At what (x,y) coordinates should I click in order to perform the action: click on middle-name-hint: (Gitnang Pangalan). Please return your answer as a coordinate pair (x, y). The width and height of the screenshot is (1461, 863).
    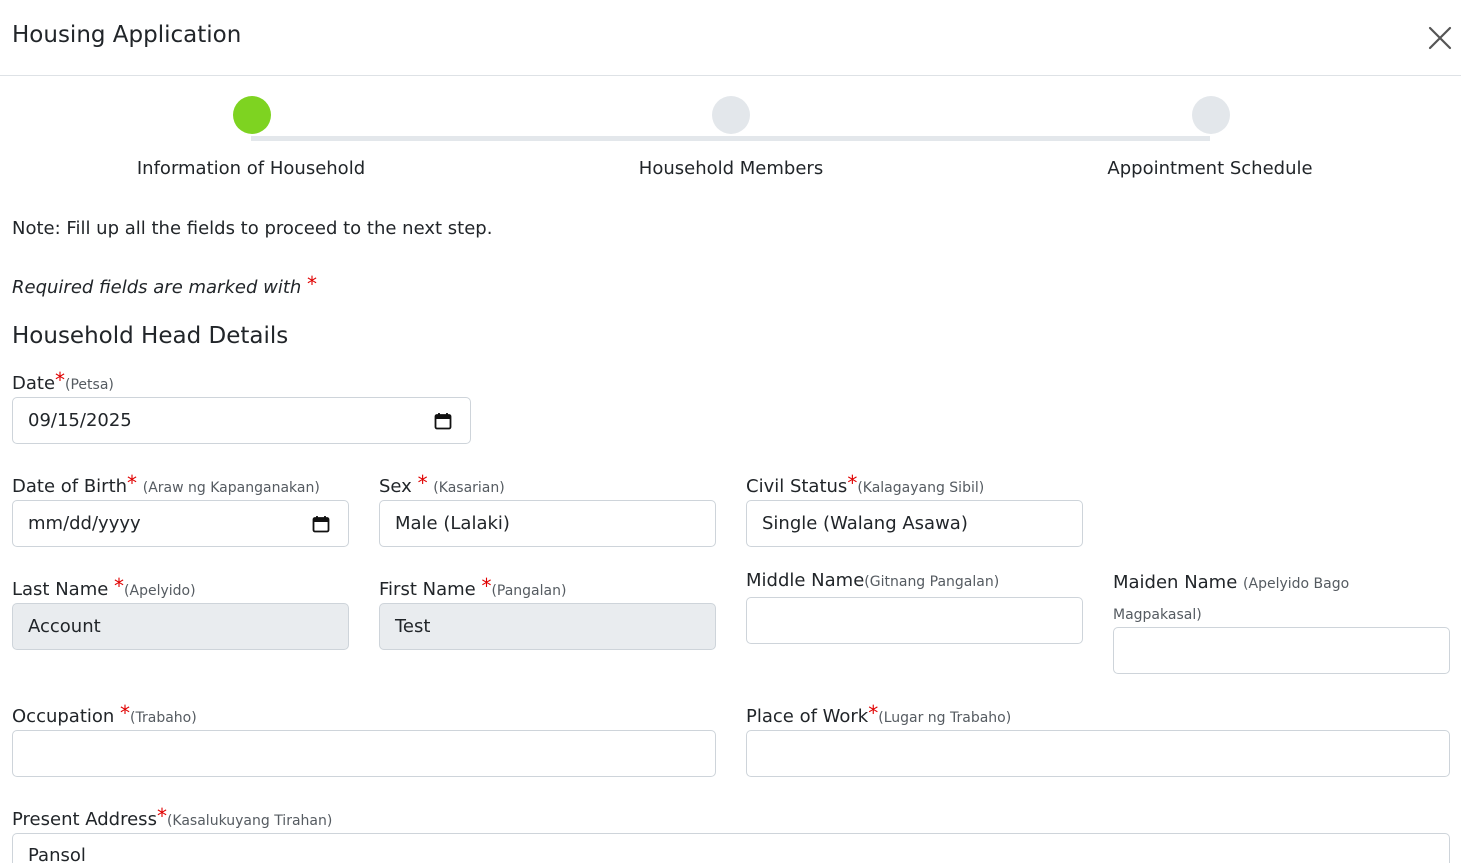
    Looking at the image, I should click on (932, 582).